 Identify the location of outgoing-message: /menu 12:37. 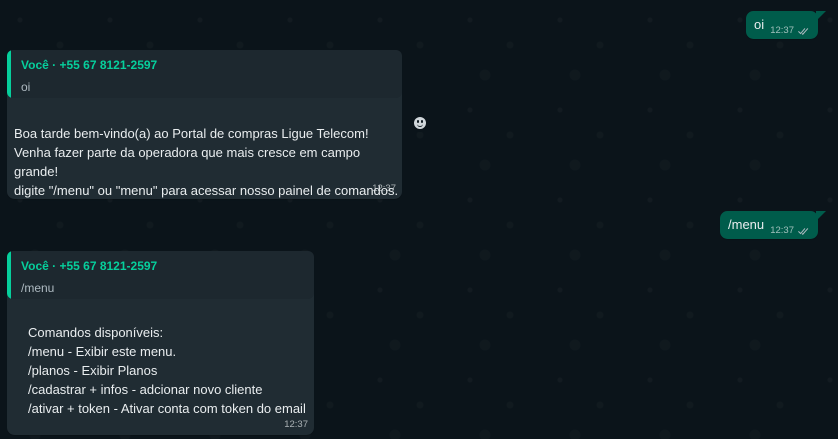
(769, 225).